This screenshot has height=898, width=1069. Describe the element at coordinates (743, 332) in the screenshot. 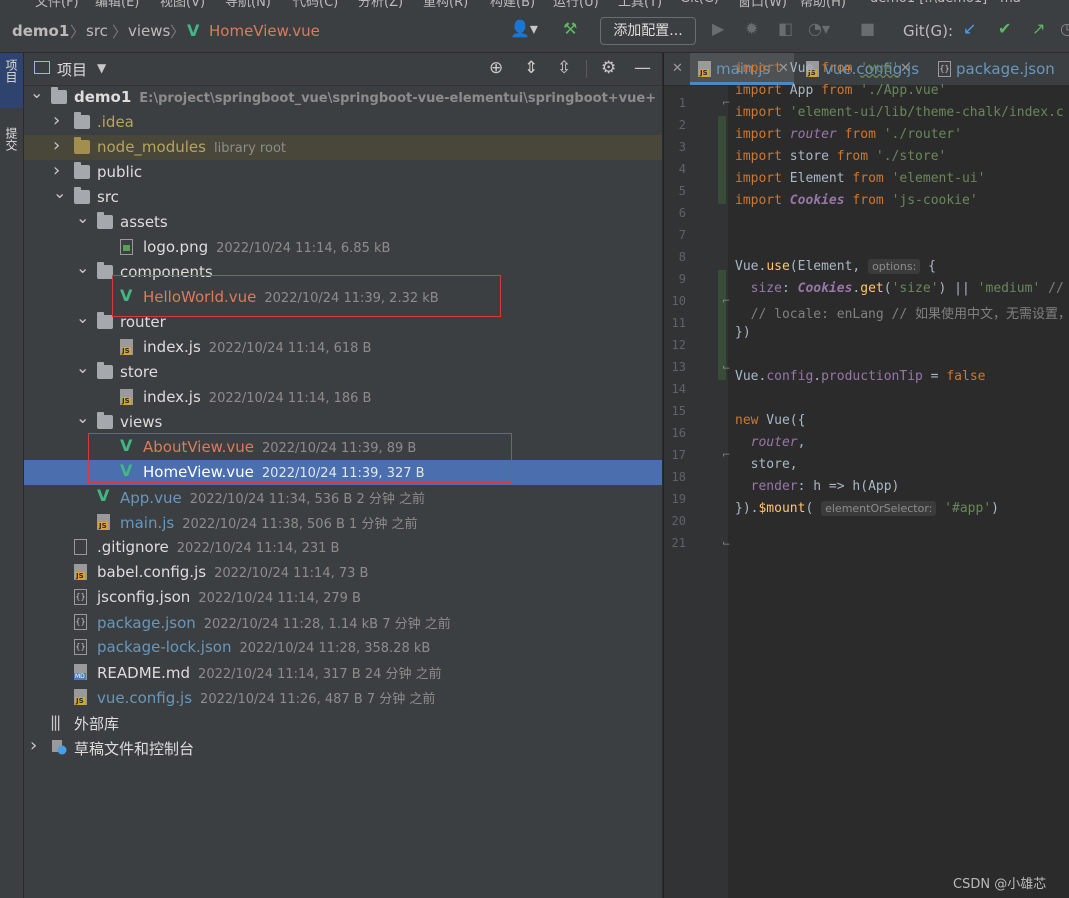

I see `code-line: })` at that location.